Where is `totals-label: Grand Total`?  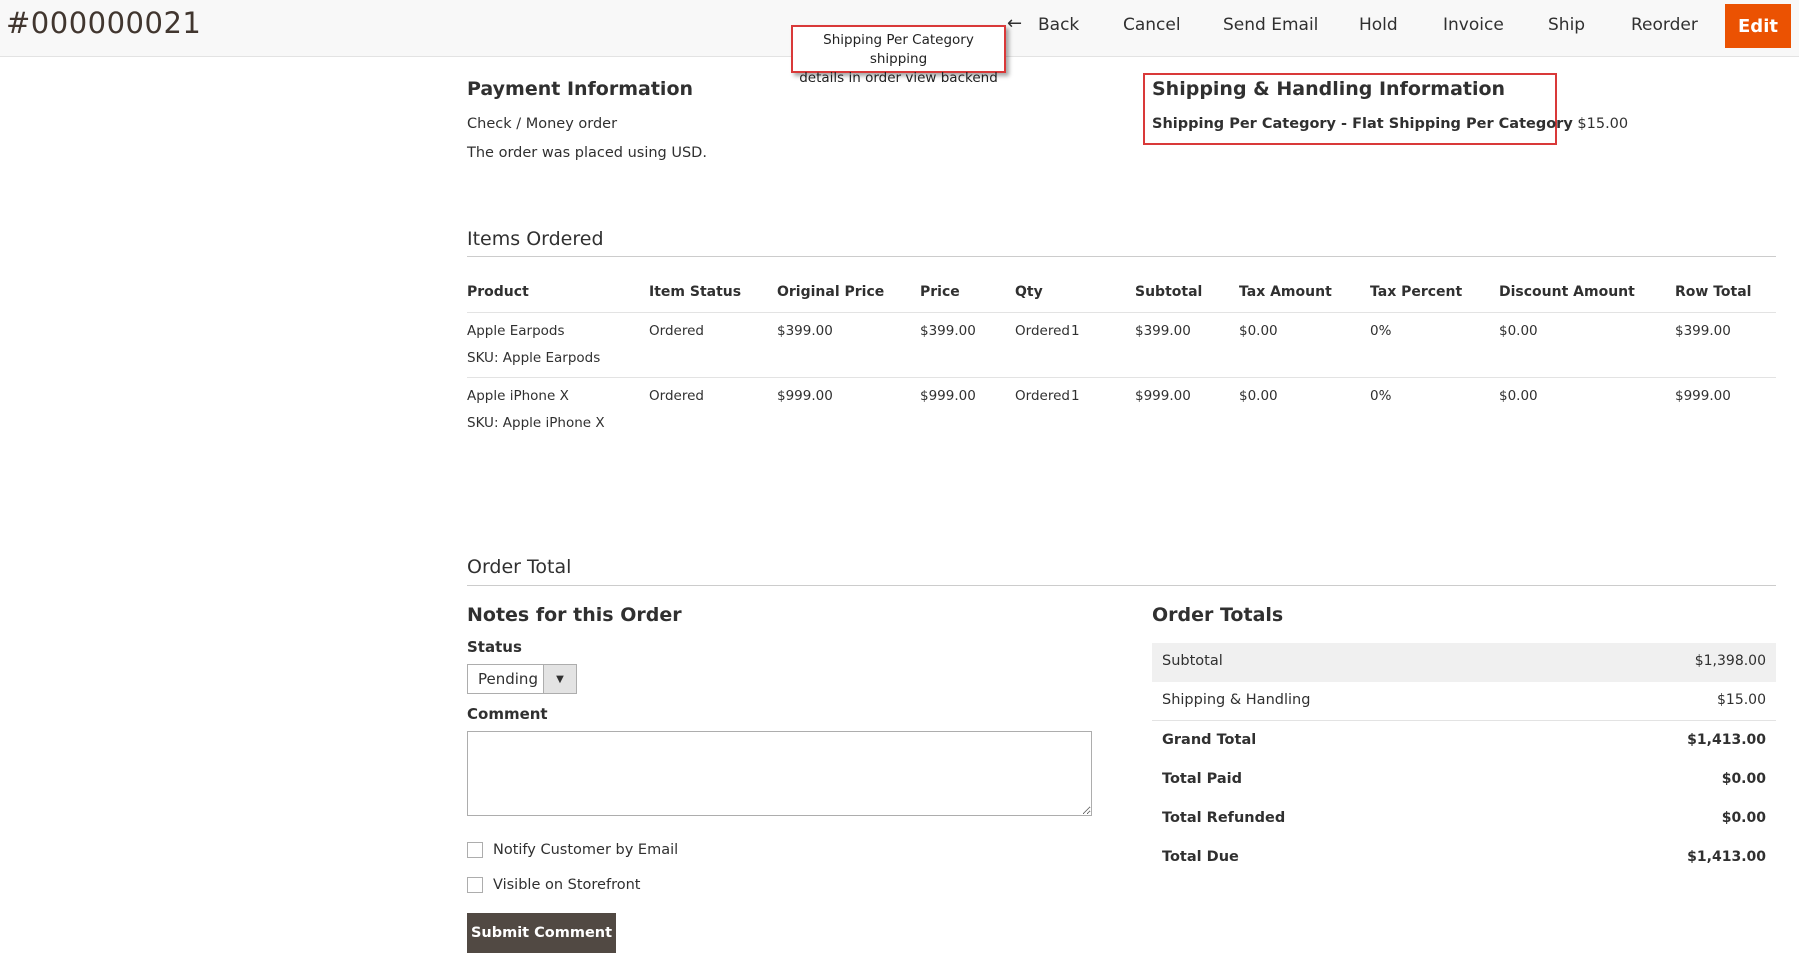 totals-label: Grand Total is located at coordinates (1209, 740).